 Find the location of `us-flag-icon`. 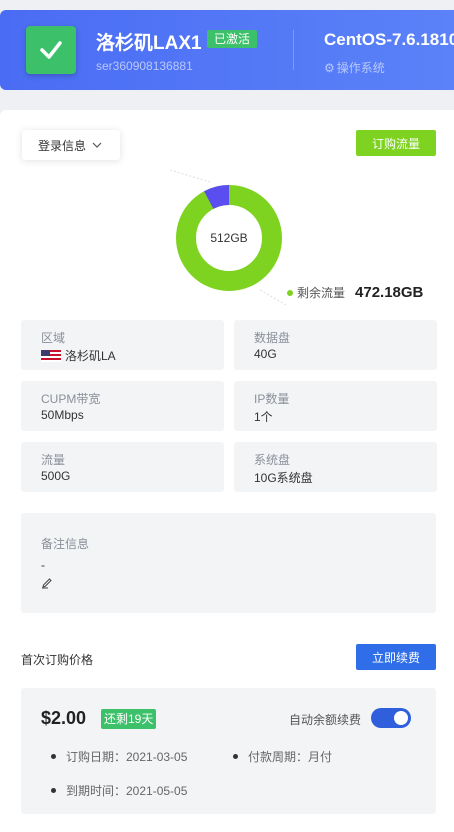

us-flag-icon is located at coordinates (51, 355).